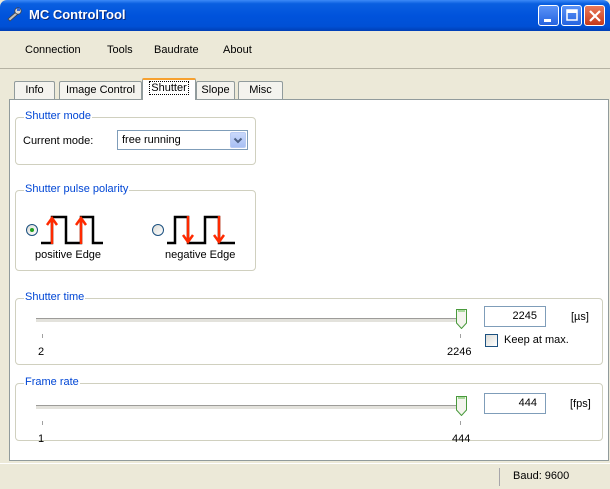 The image size is (610, 489). I want to click on menu-divider, so click(305, 68).